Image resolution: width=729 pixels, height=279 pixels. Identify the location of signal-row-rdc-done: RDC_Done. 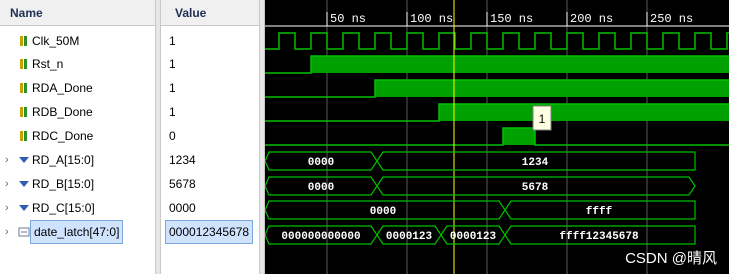
(77, 136).